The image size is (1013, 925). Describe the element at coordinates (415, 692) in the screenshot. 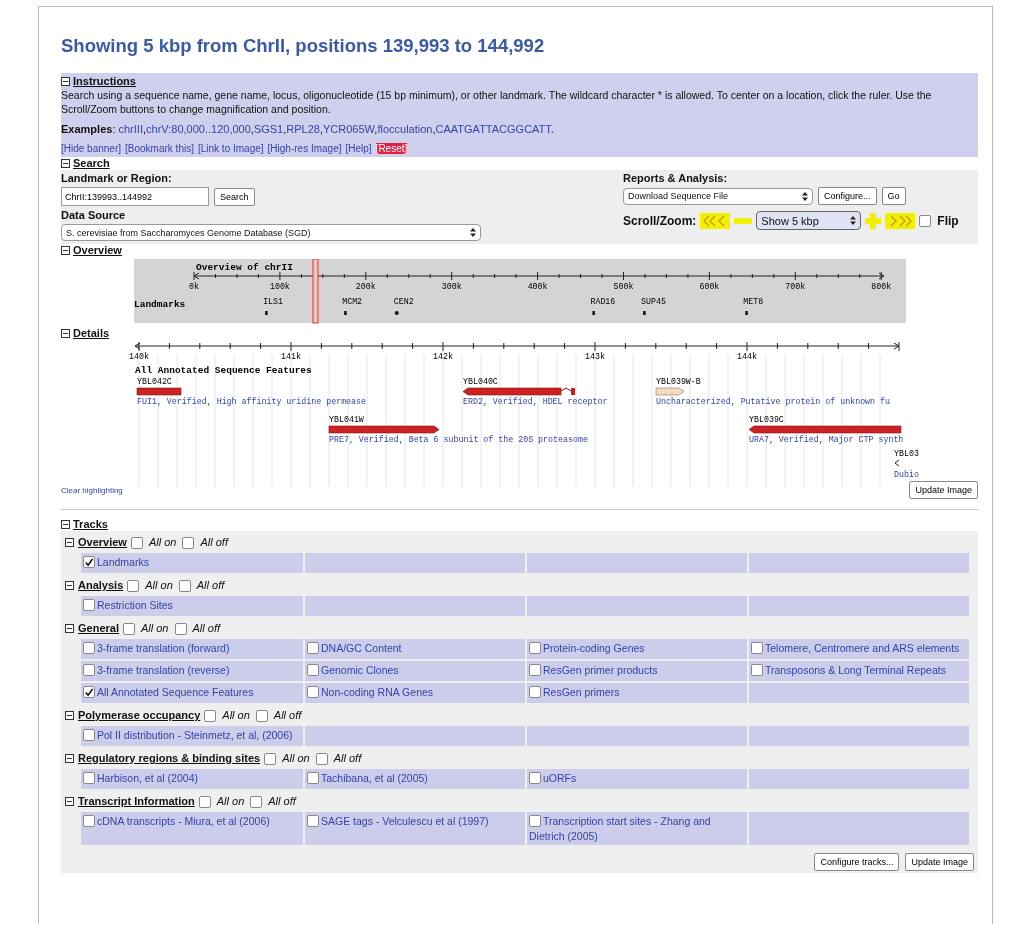

I see `track-option: Non-coding RNA Genes` at that location.